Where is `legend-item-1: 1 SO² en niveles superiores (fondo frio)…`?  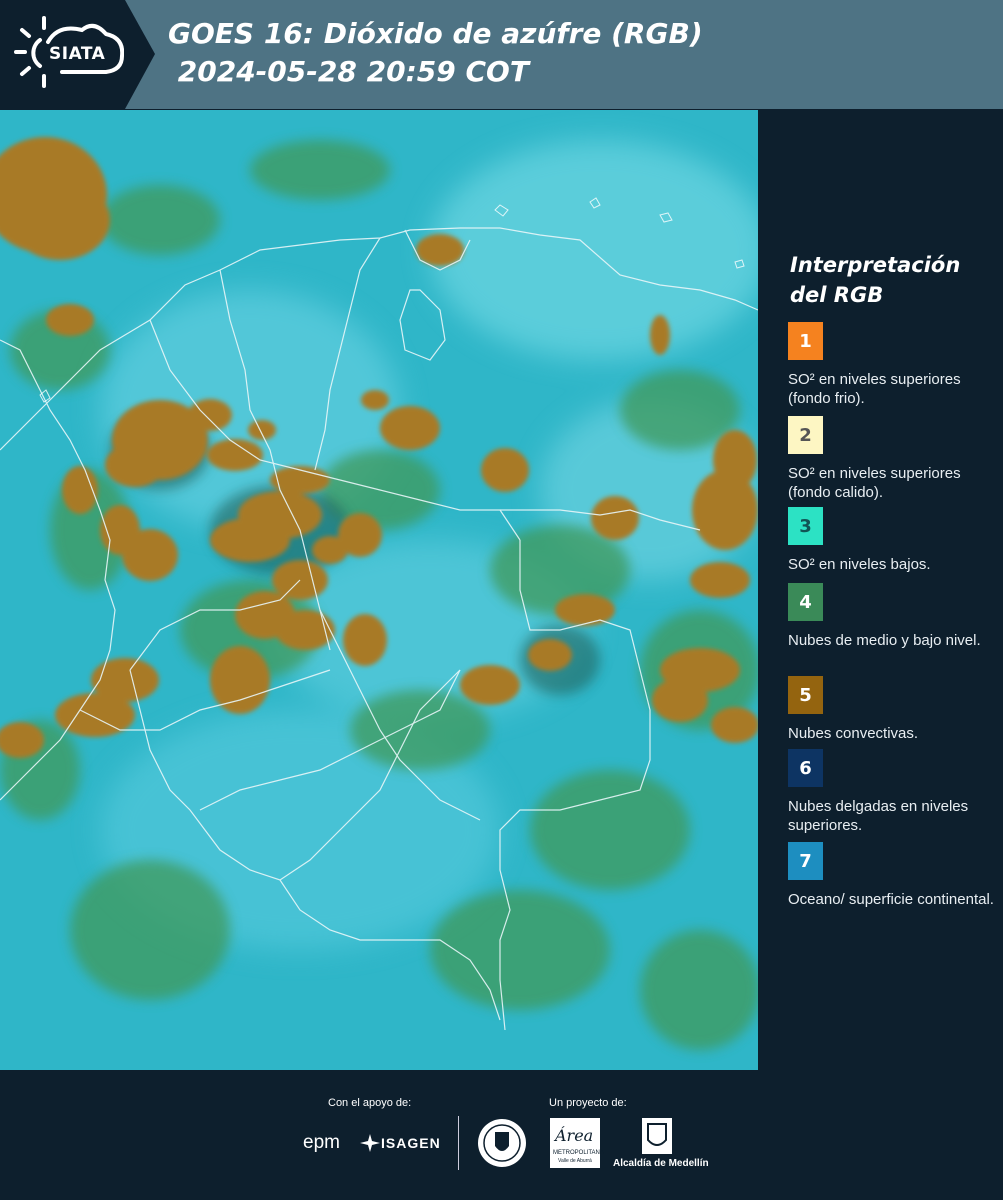
legend-item-1: 1 SO² en niveles superiores (fondo frio)… is located at coordinates (893, 365).